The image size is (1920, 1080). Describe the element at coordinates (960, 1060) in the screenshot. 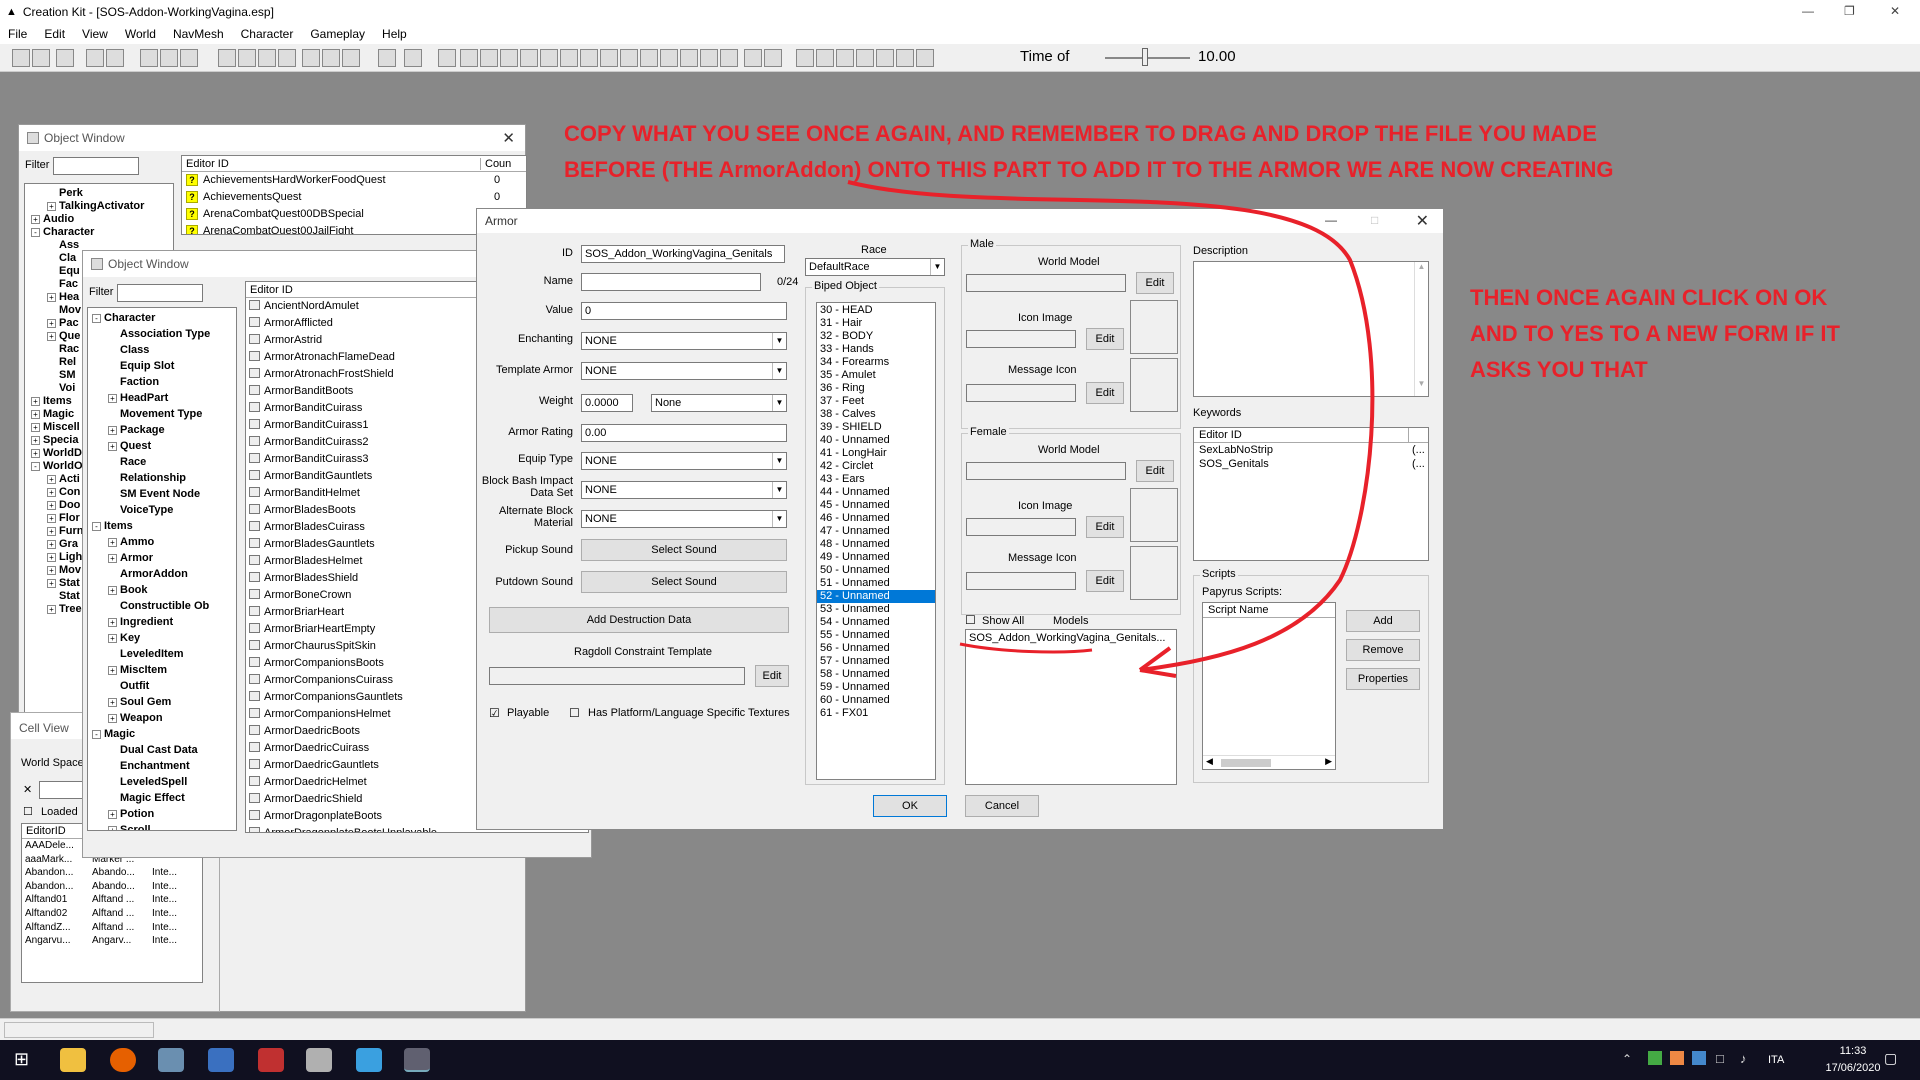

I see `taskbar: ⊞ ⌃ □ ♪ ITA 11:33 17/06/2020 ▢` at that location.